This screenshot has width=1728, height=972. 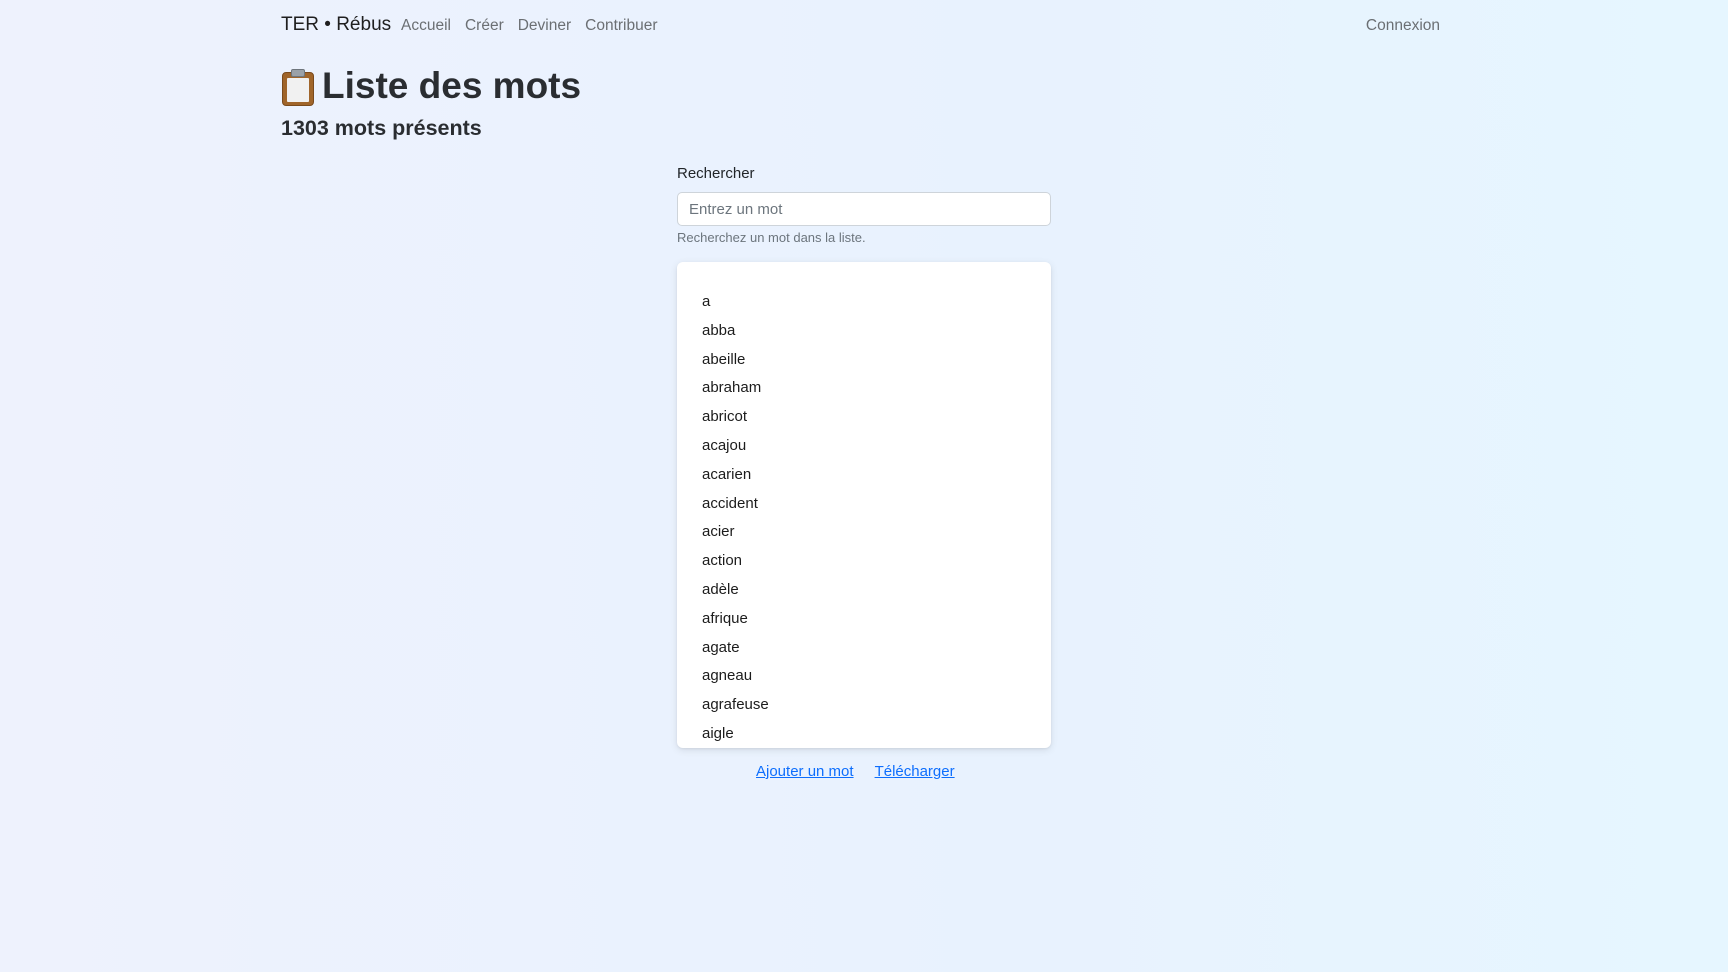 What do you see at coordinates (735, 734) in the screenshot?
I see `list-item: aigle` at bounding box center [735, 734].